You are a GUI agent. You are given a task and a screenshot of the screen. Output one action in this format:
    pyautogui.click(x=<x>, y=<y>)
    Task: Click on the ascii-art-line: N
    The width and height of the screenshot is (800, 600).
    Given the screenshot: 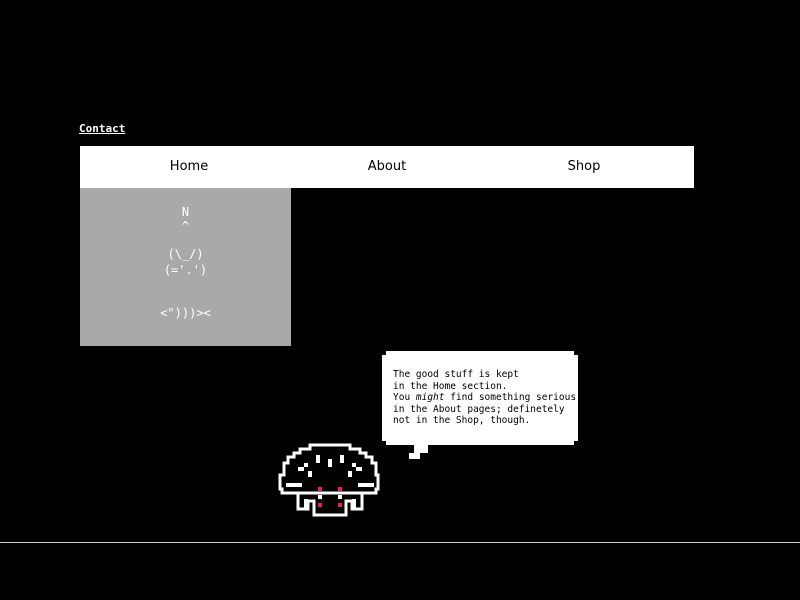 What is the action you would take?
    pyautogui.click(x=185, y=212)
    